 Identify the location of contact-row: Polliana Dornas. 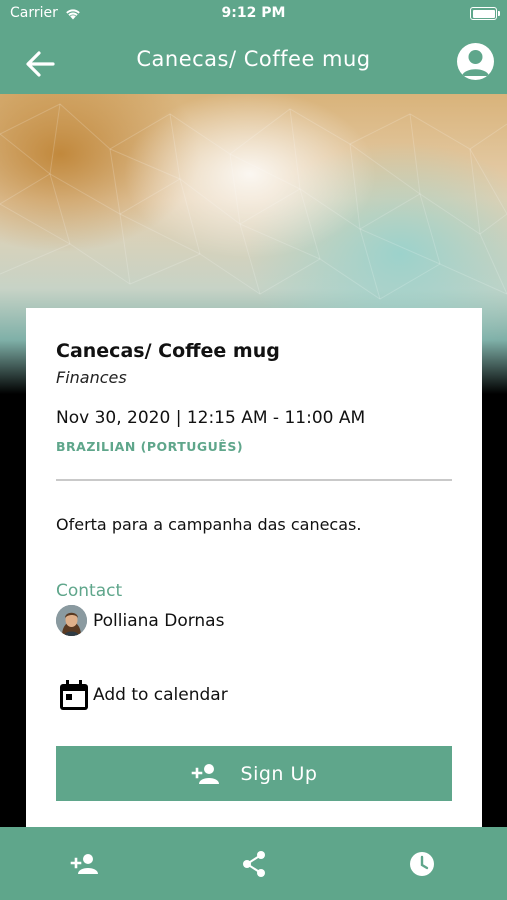
(140, 620).